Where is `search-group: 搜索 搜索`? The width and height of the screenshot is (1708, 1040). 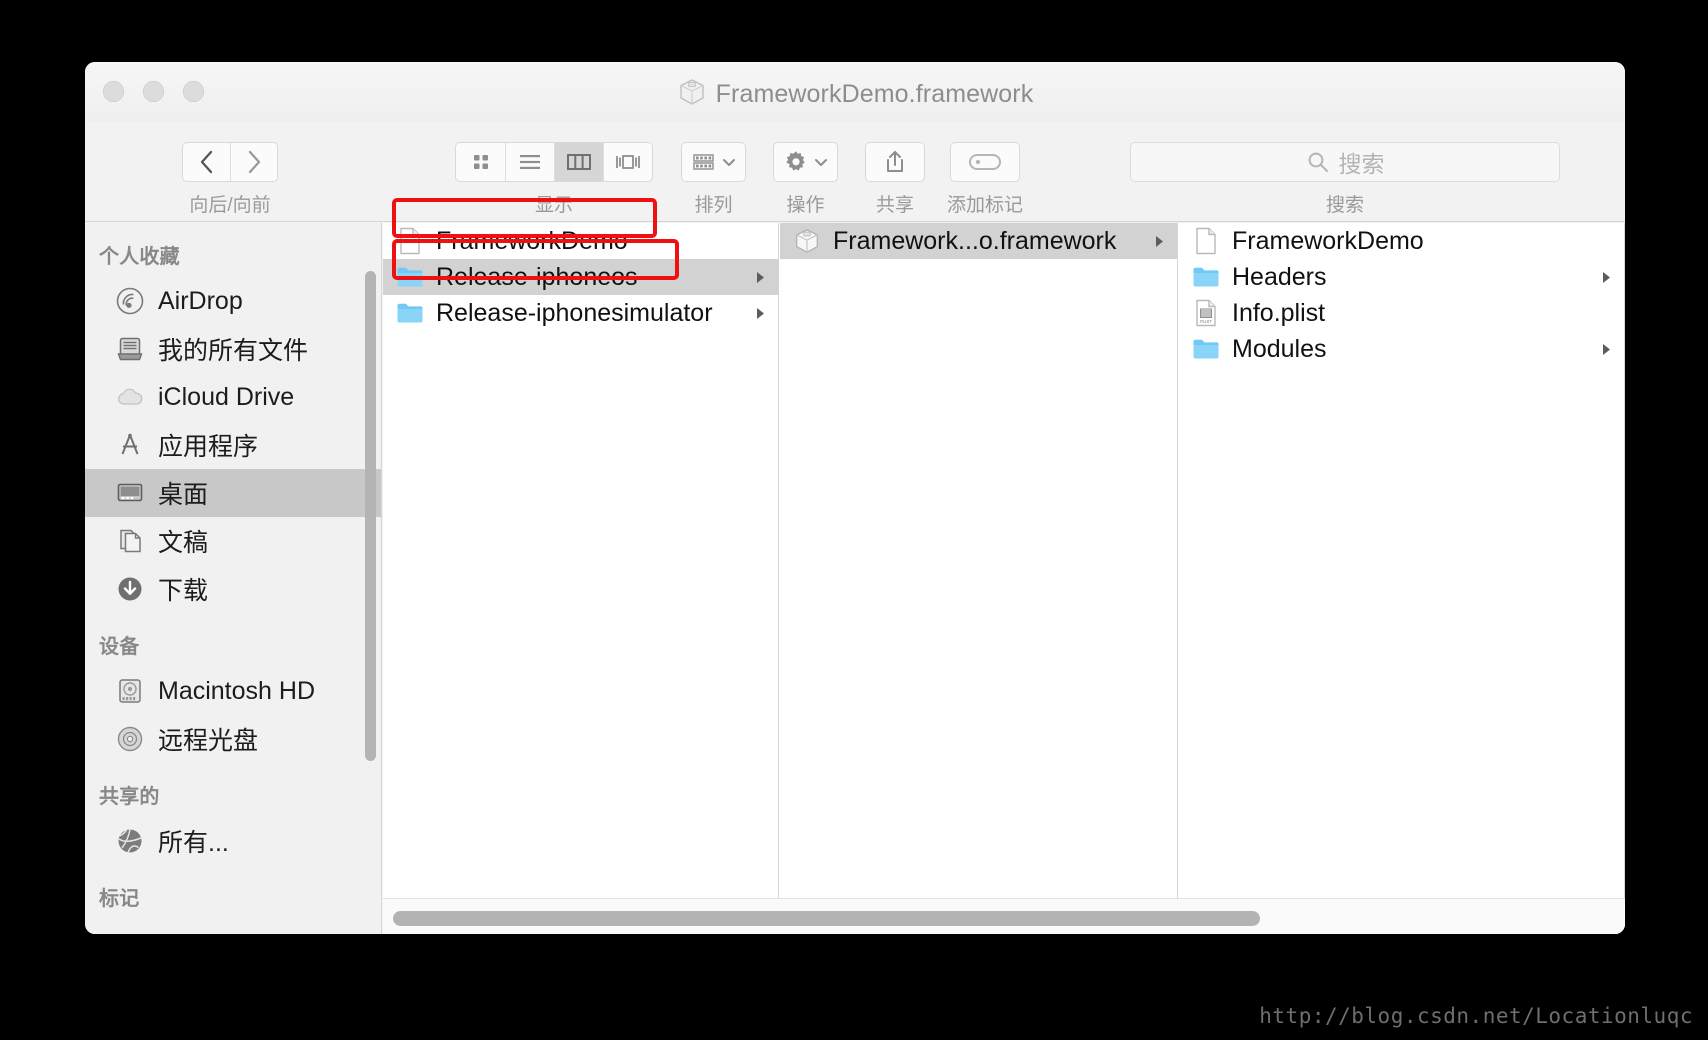
search-group: 搜索 搜索 is located at coordinates (1345, 179).